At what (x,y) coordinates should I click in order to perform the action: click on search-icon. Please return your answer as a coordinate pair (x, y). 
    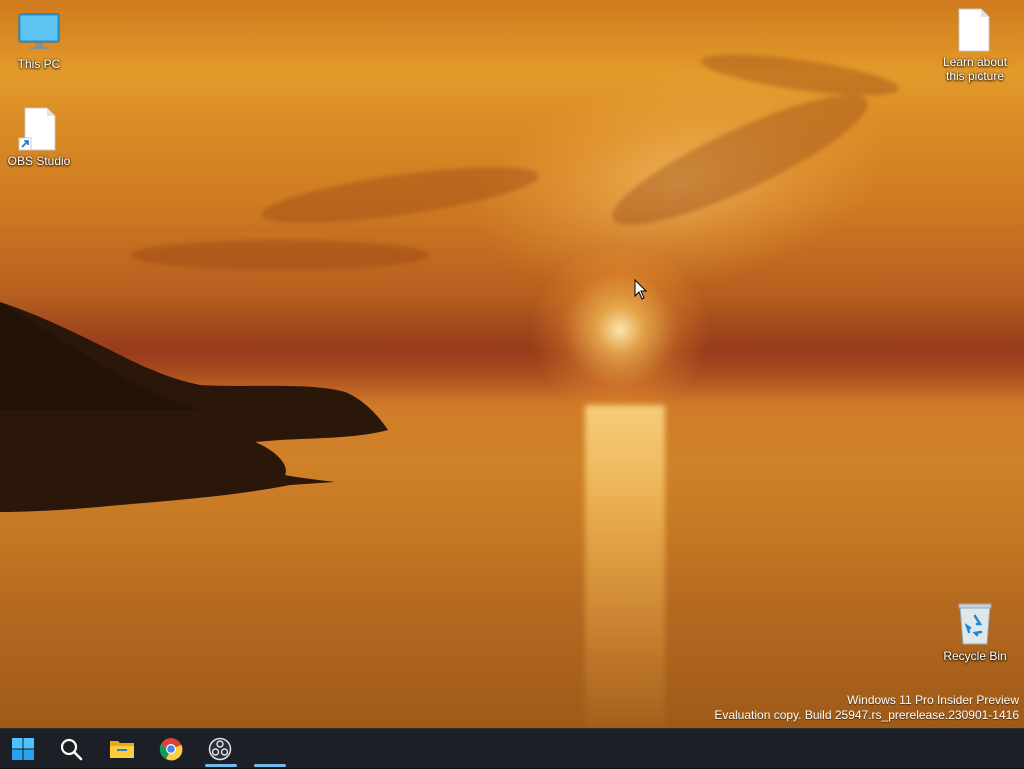
    Looking at the image, I should click on (71, 749).